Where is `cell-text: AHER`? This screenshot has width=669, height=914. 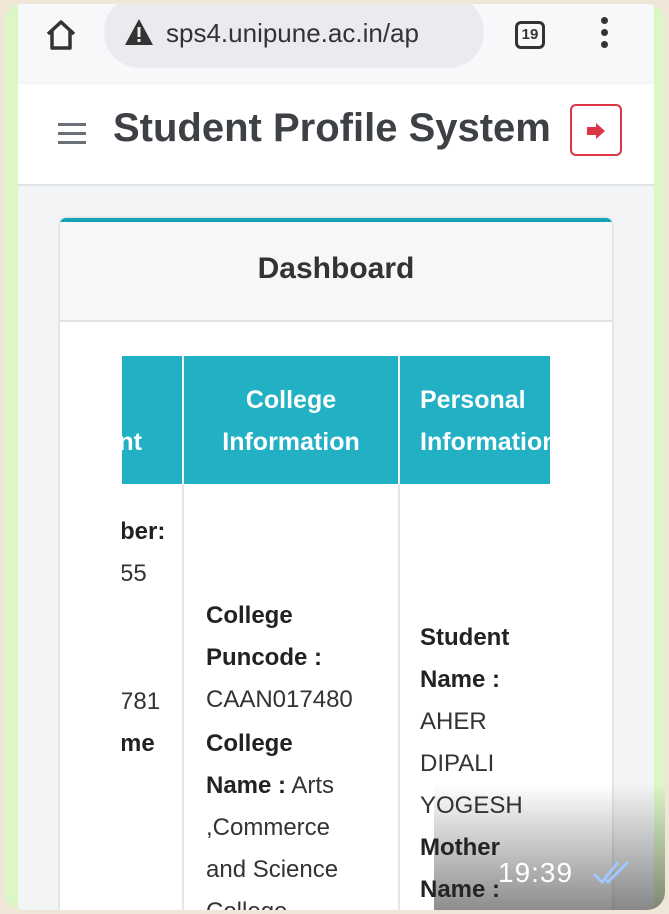 cell-text: AHER is located at coordinates (453, 721).